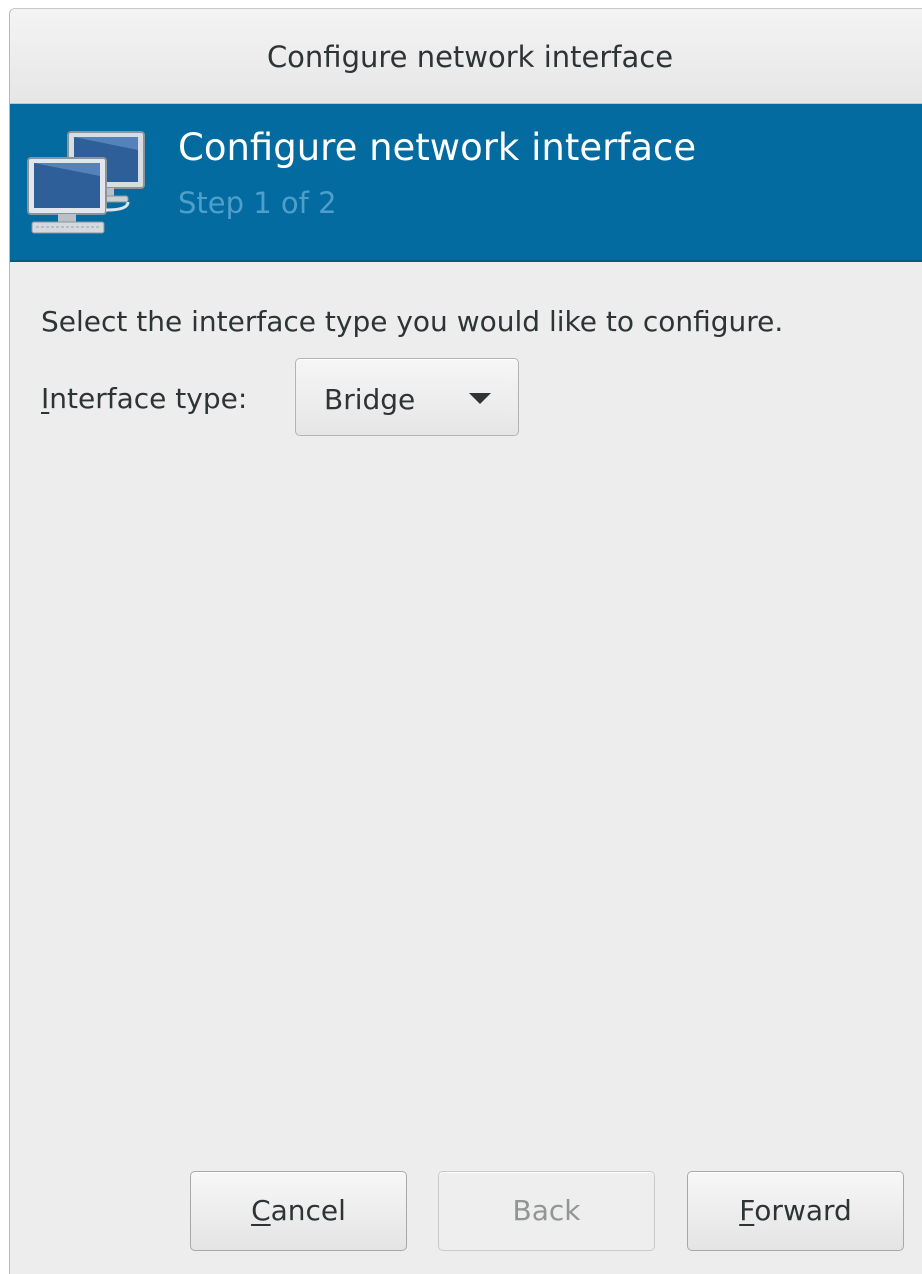 Image resolution: width=922 pixels, height=1274 pixels. I want to click on wizard-header-banner: Configure network interface Step 1 of 2, so click(466, 183).